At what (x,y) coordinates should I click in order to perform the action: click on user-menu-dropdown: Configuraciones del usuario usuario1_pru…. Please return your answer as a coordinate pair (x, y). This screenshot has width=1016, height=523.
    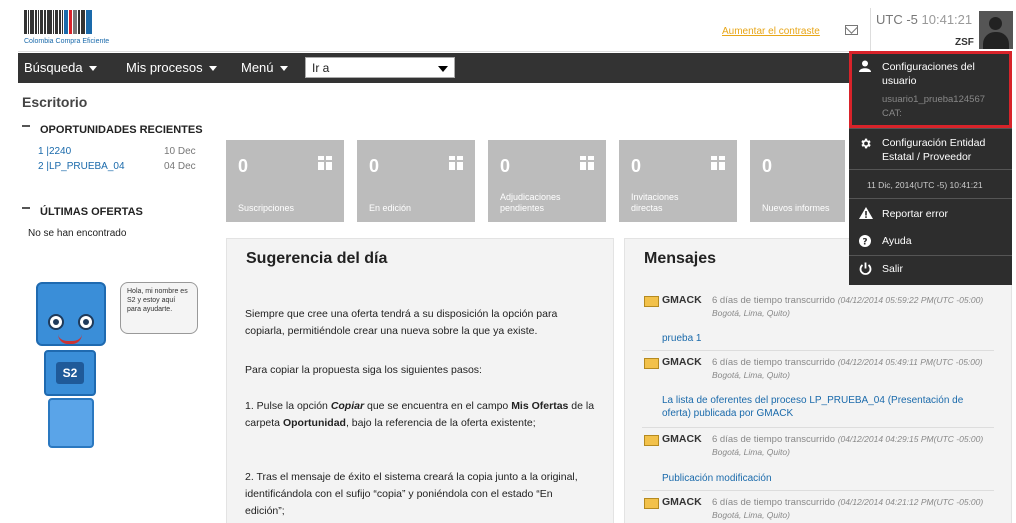
    Looking at the image, I should click on (930, 168).